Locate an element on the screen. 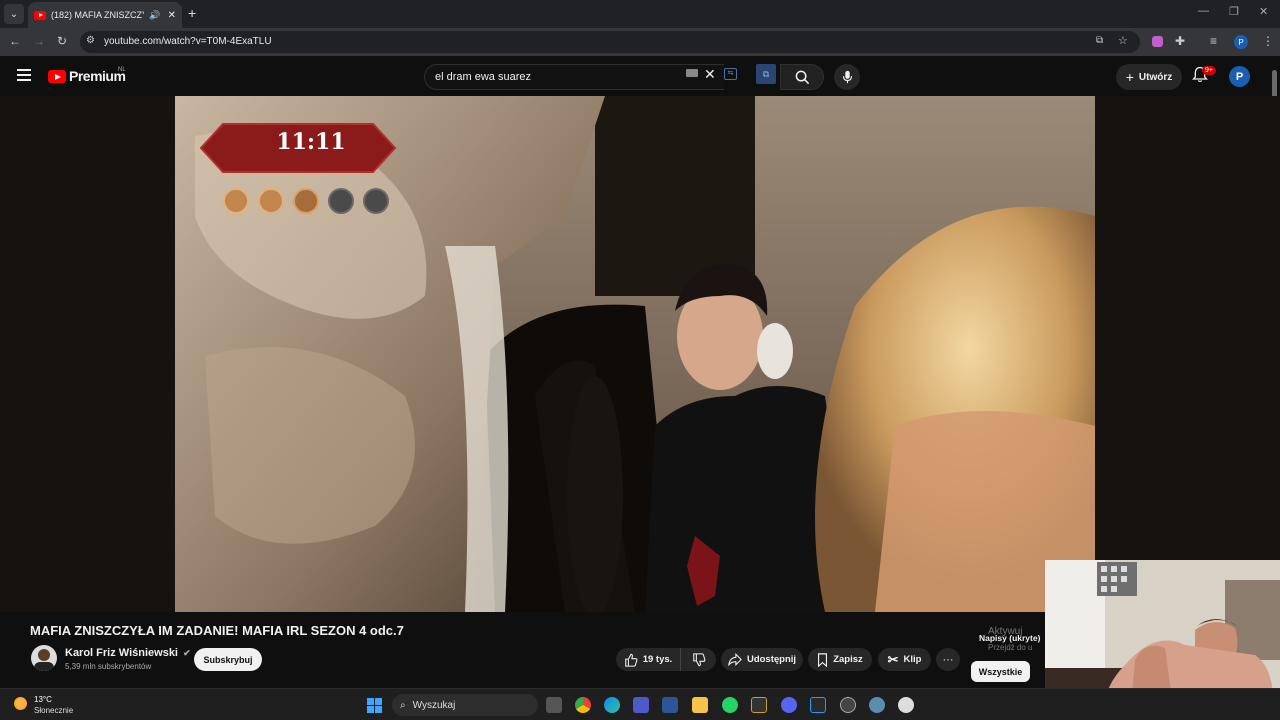 The width and height of the screenshot is (1280, 720). extension-icon is located at coordinates (1157, 41).